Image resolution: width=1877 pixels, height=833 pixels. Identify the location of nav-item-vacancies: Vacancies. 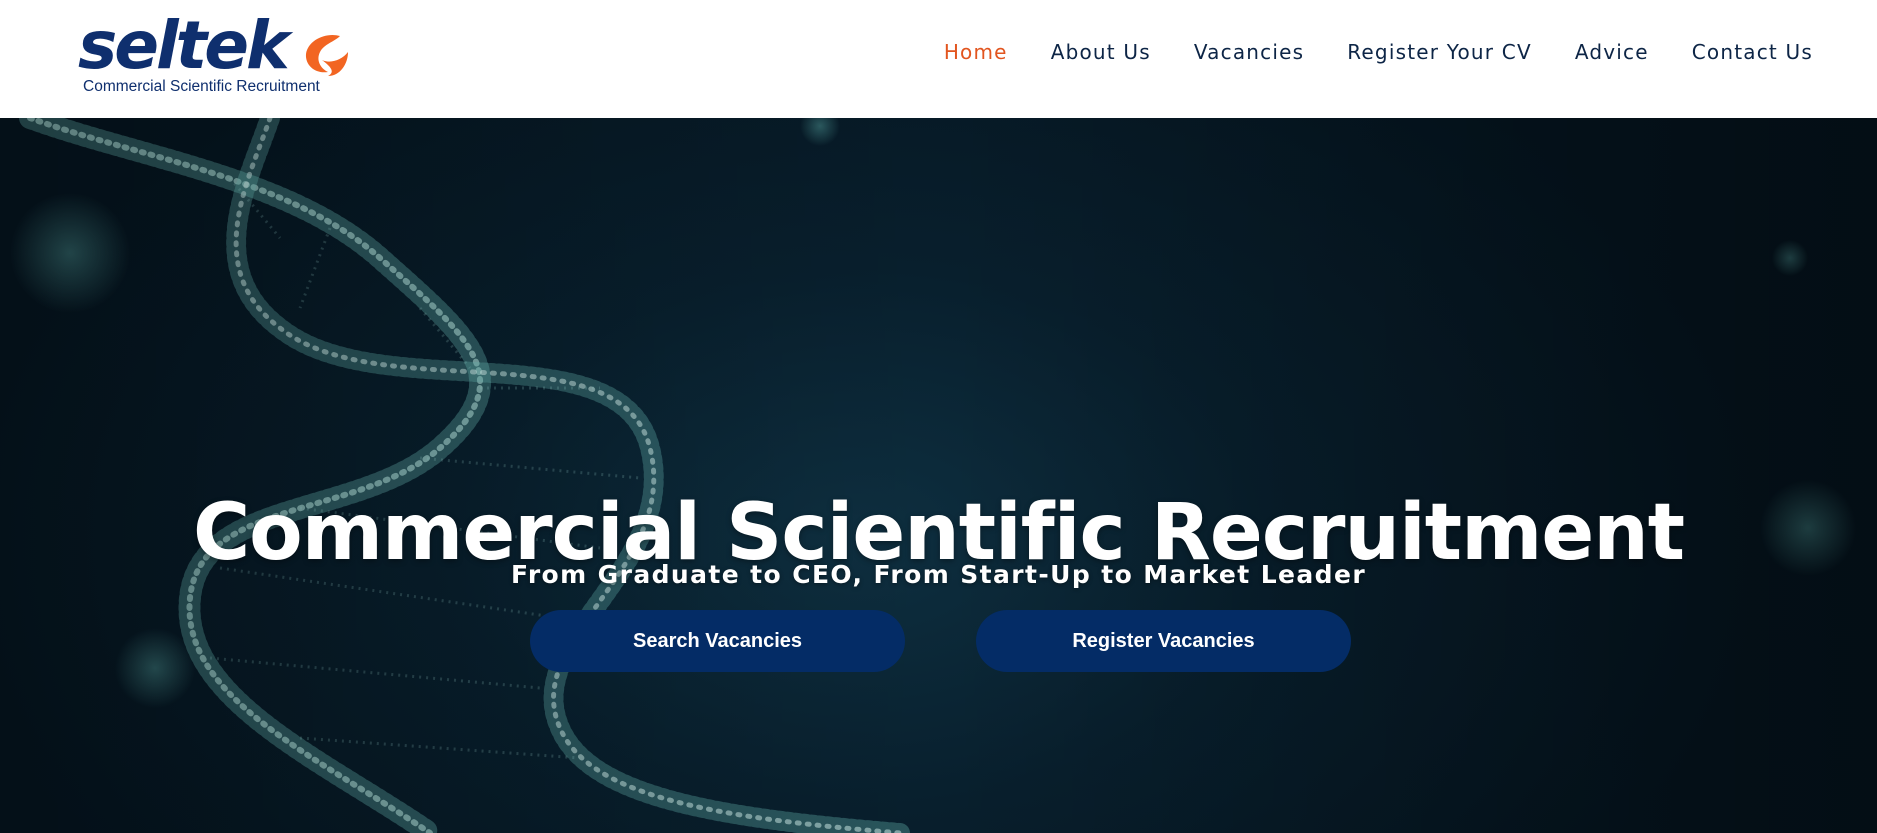
(1249, 52).